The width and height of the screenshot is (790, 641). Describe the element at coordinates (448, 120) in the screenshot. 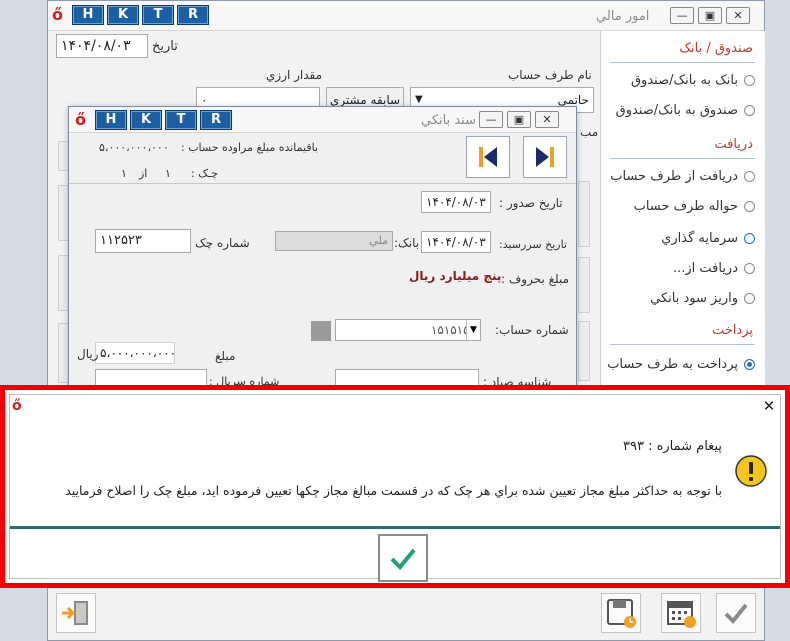

I see `sanad-window-title: سند بانکي` at that location.